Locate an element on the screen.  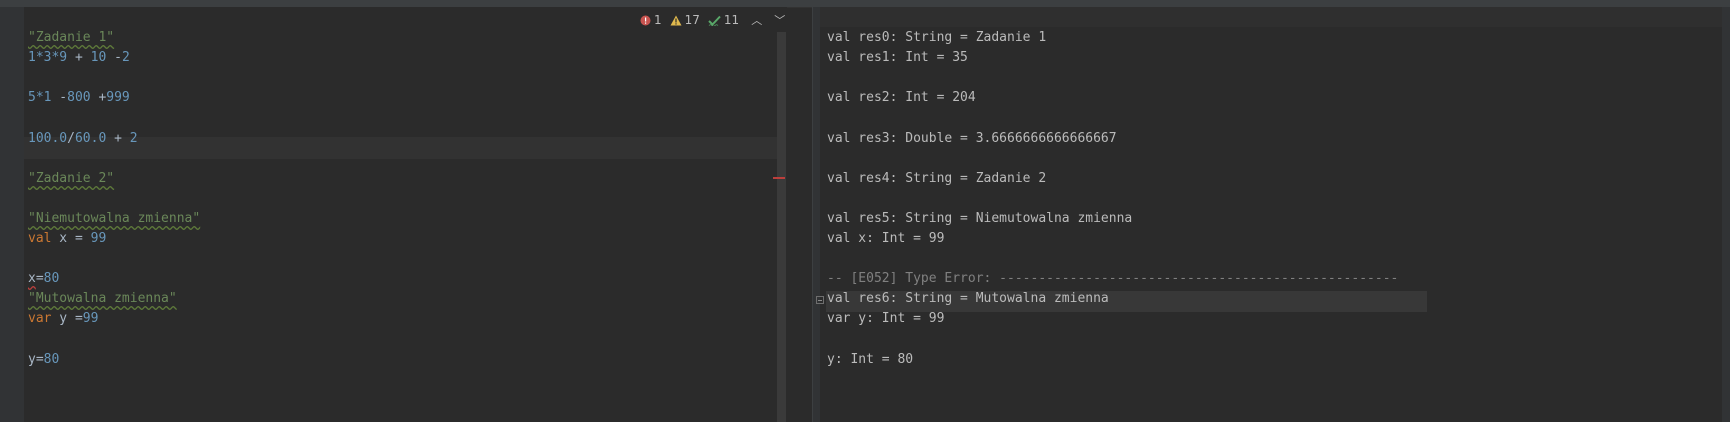
code-line: "Mutowalna zmienna" is located at coordinates (102, 299).